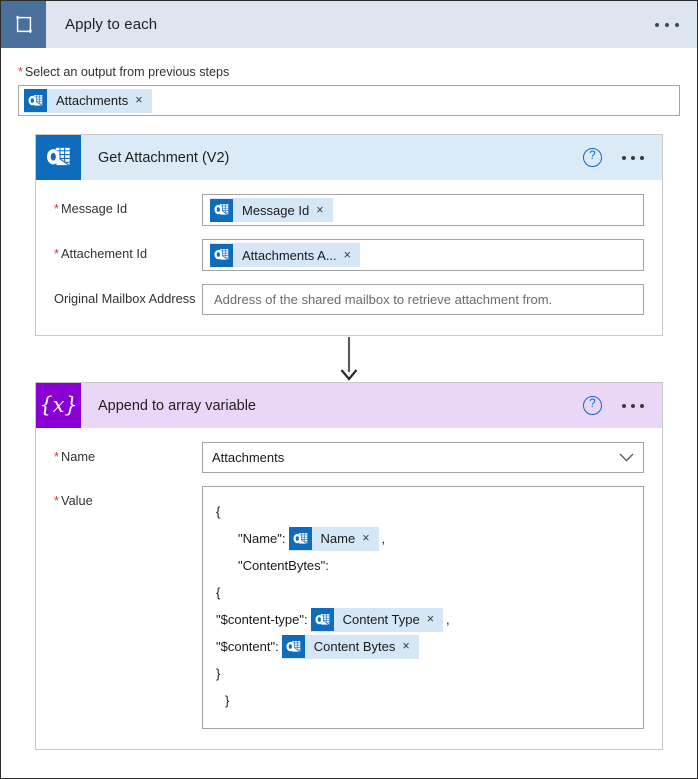 This screenshot has height=779, width=698. Describe the element at coordinates (164, 157) in the screenshot. I see `get-attachment-title: Get Attachment (V2)` at that location.